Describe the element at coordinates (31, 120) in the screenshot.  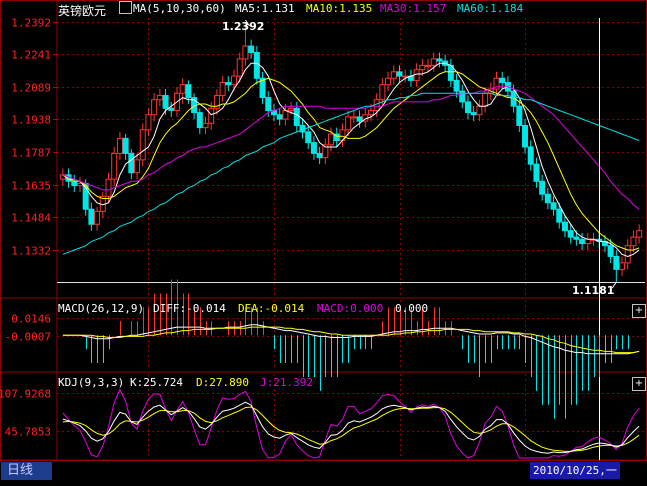
I see `price-tick-label: 1.1938` at that location.